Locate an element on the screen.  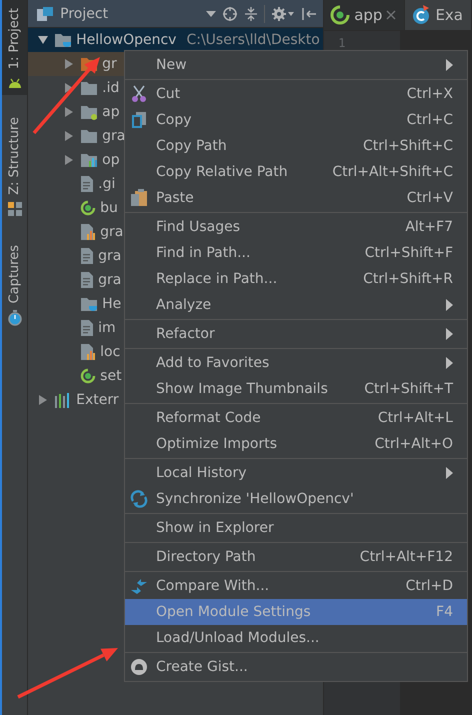
shortcut-label: Ctrl+Alt+O is located at coordinates (413, 444).